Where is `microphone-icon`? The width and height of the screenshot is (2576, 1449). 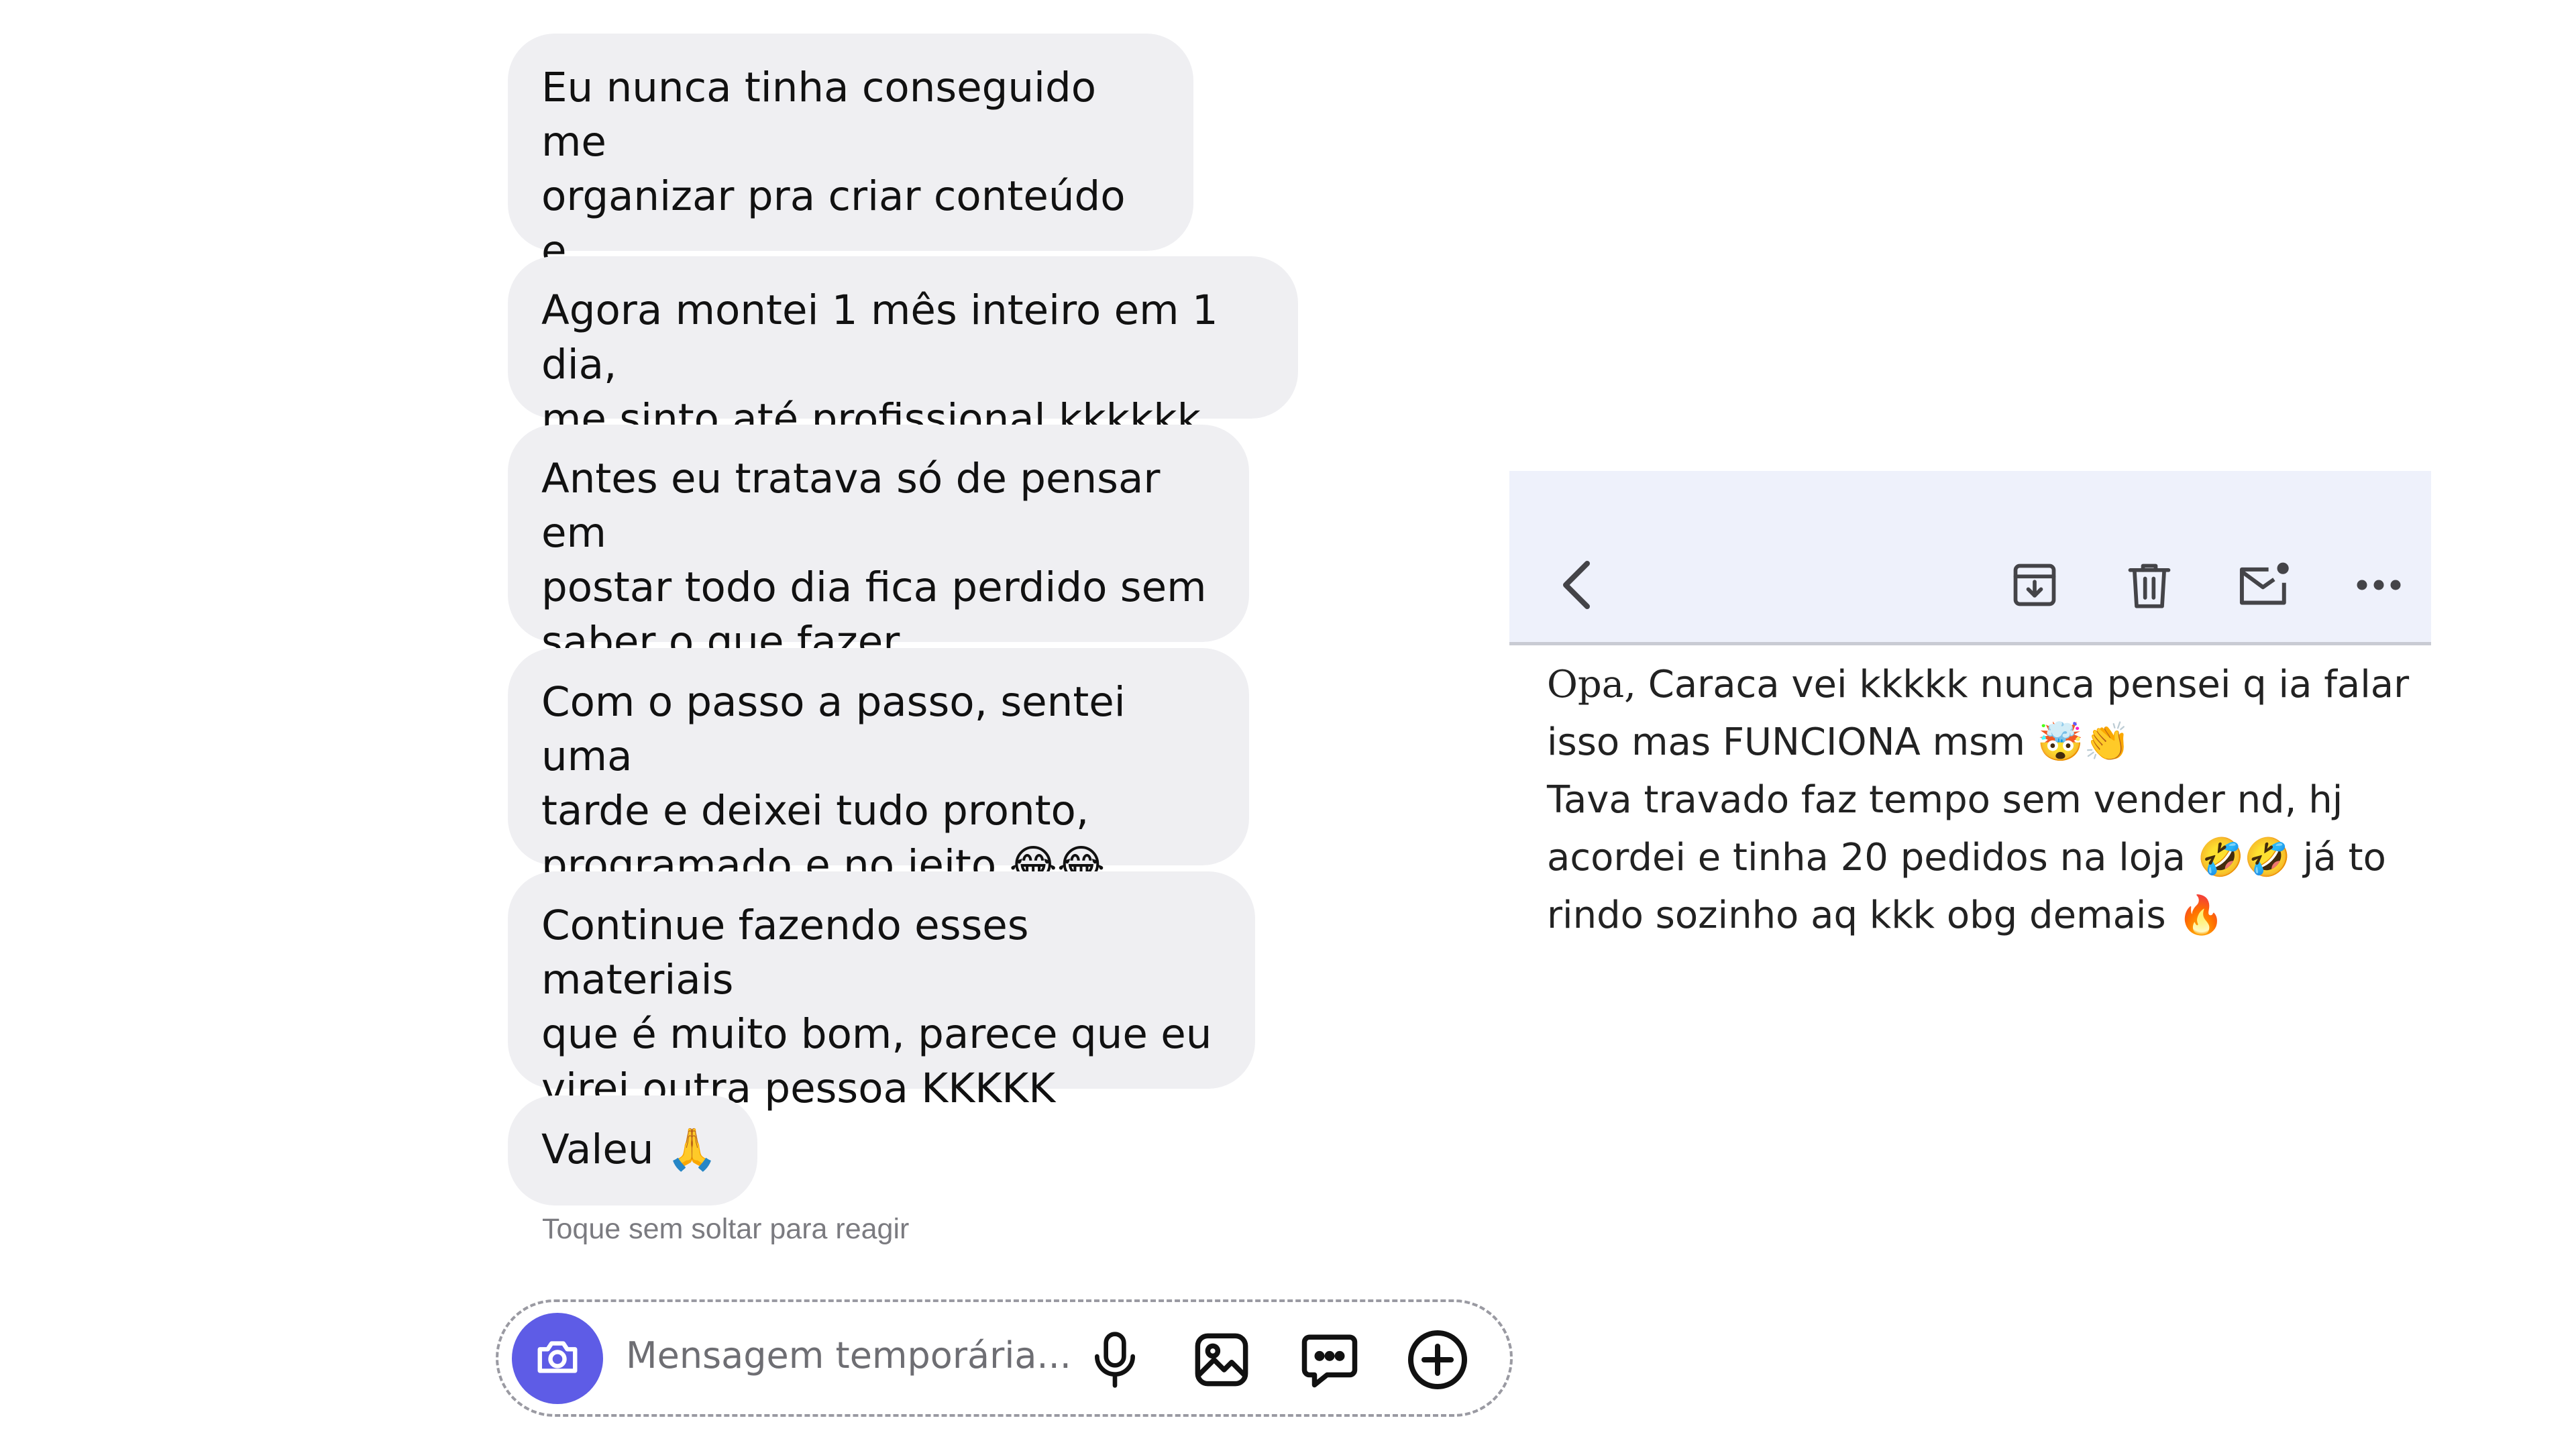
microphone-icon is located at coordinates (1114, 1359).